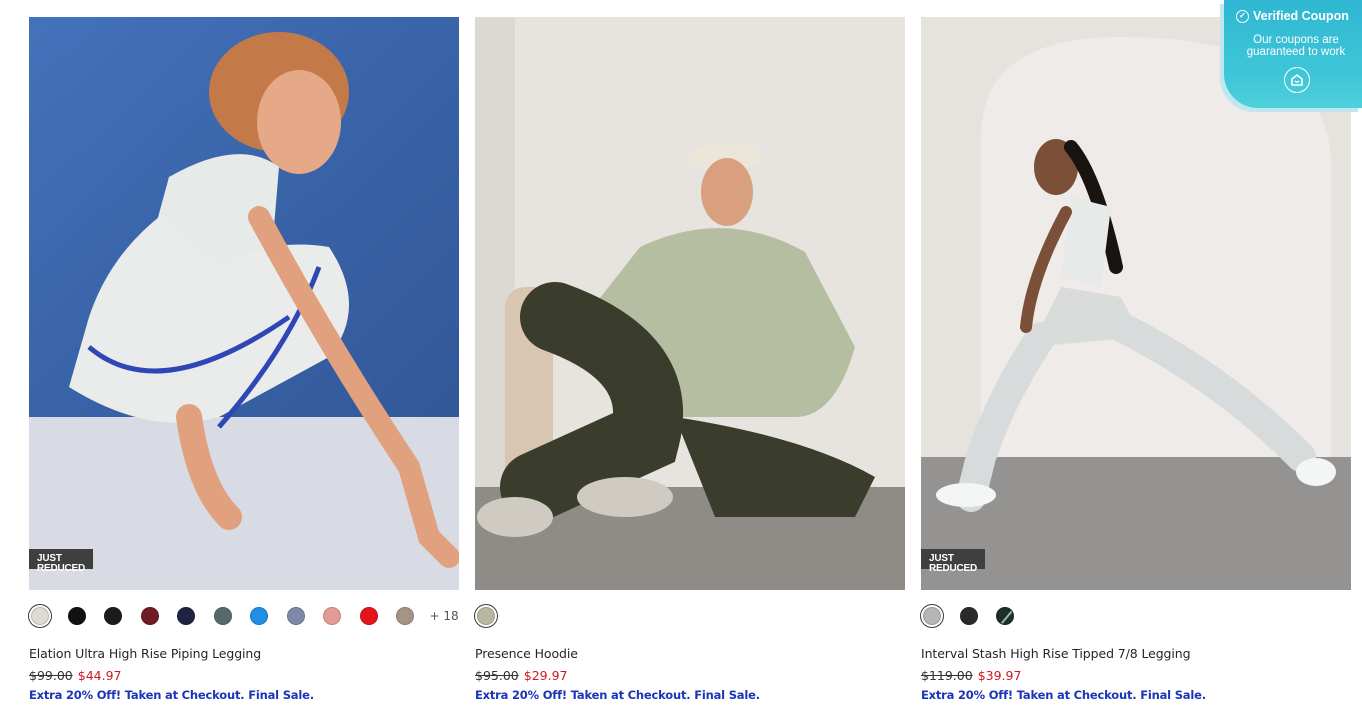 The width and height of the screenshot is (1362, 709). I want to click on sale-price: $44.97, so click(99, 675).